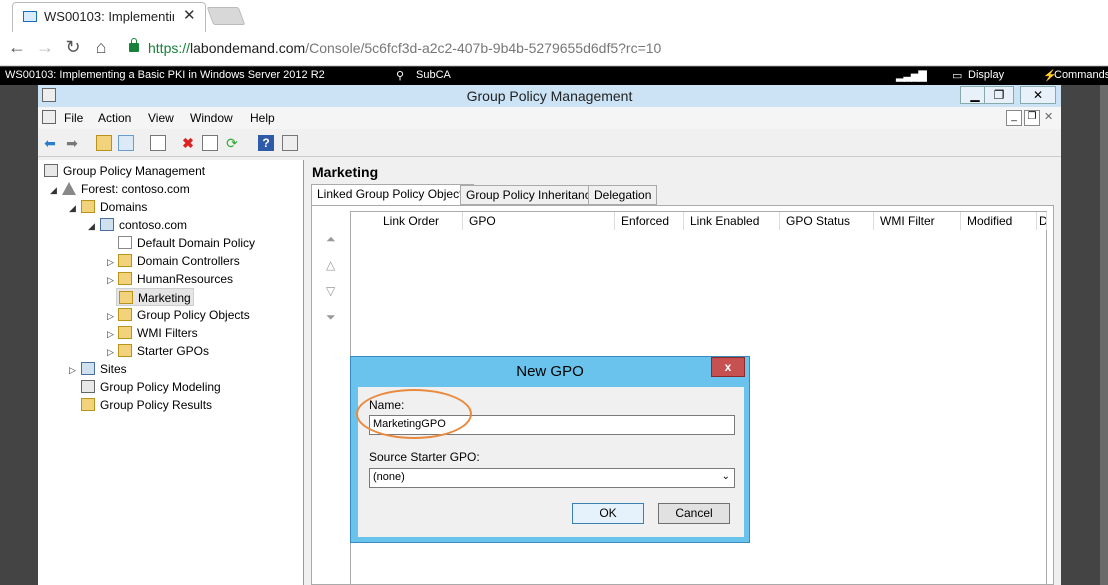 The width and height of the screenshot is (1108, 585). I want to click on menu-file: File, so click(73, 118).